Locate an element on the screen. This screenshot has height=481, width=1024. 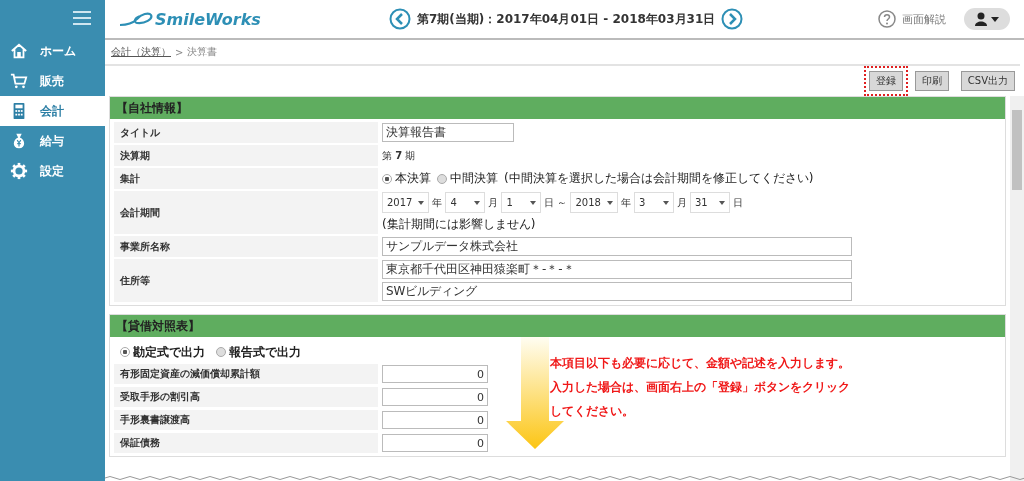
field-label: 会計期間 is located at coordinates (246, 212).